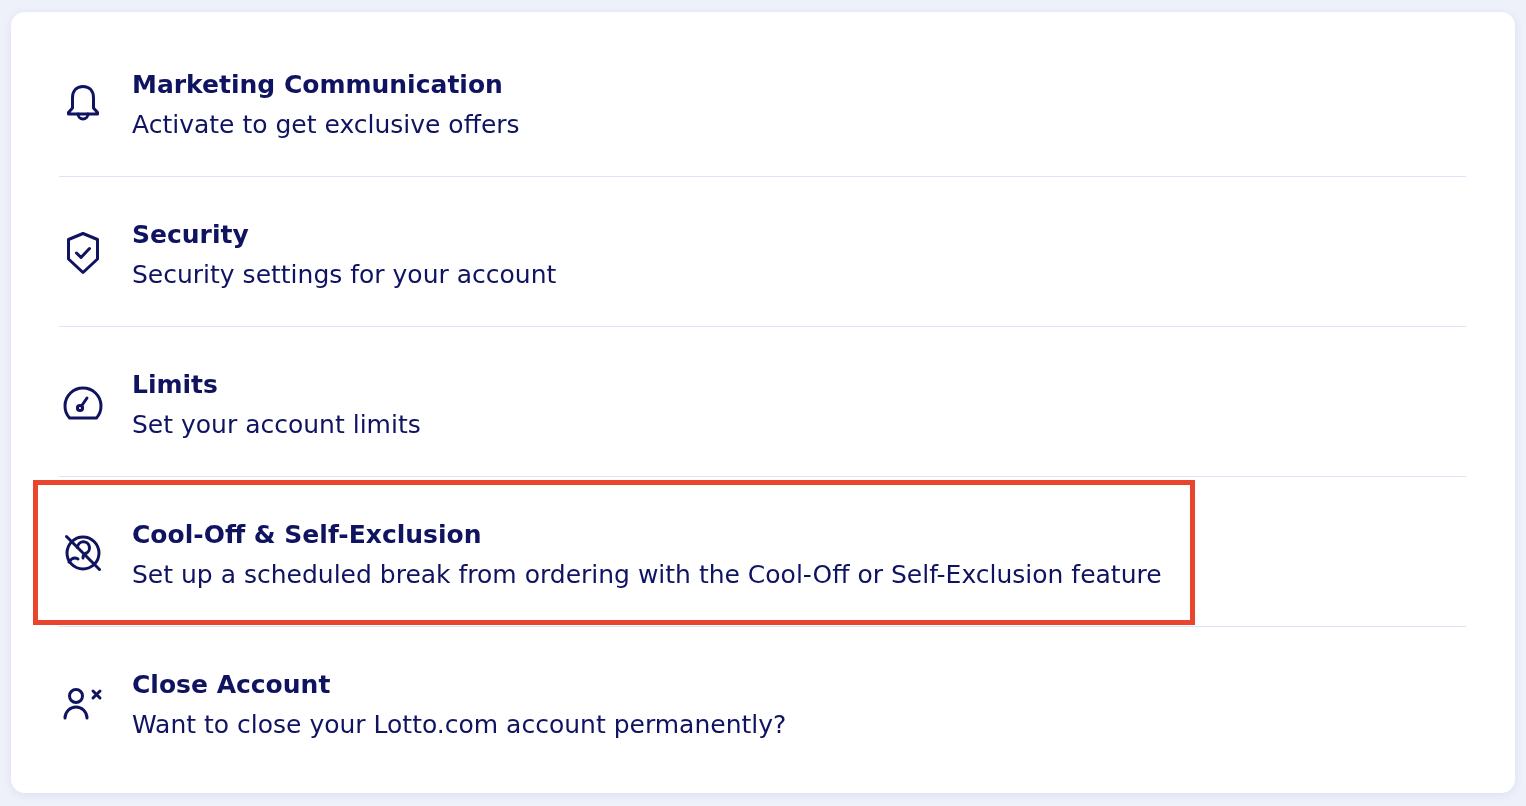 This screenshot has height=806, width=1526. Describe the element at coordinates (83, 252) in the screenshot. I see `shield-check-icon` at that location.